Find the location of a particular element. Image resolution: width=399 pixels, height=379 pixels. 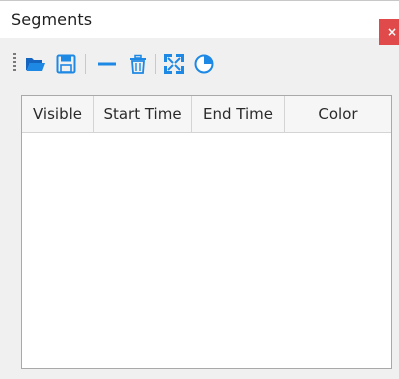

title-bar: Segments × is located at coordinates (199, 22).